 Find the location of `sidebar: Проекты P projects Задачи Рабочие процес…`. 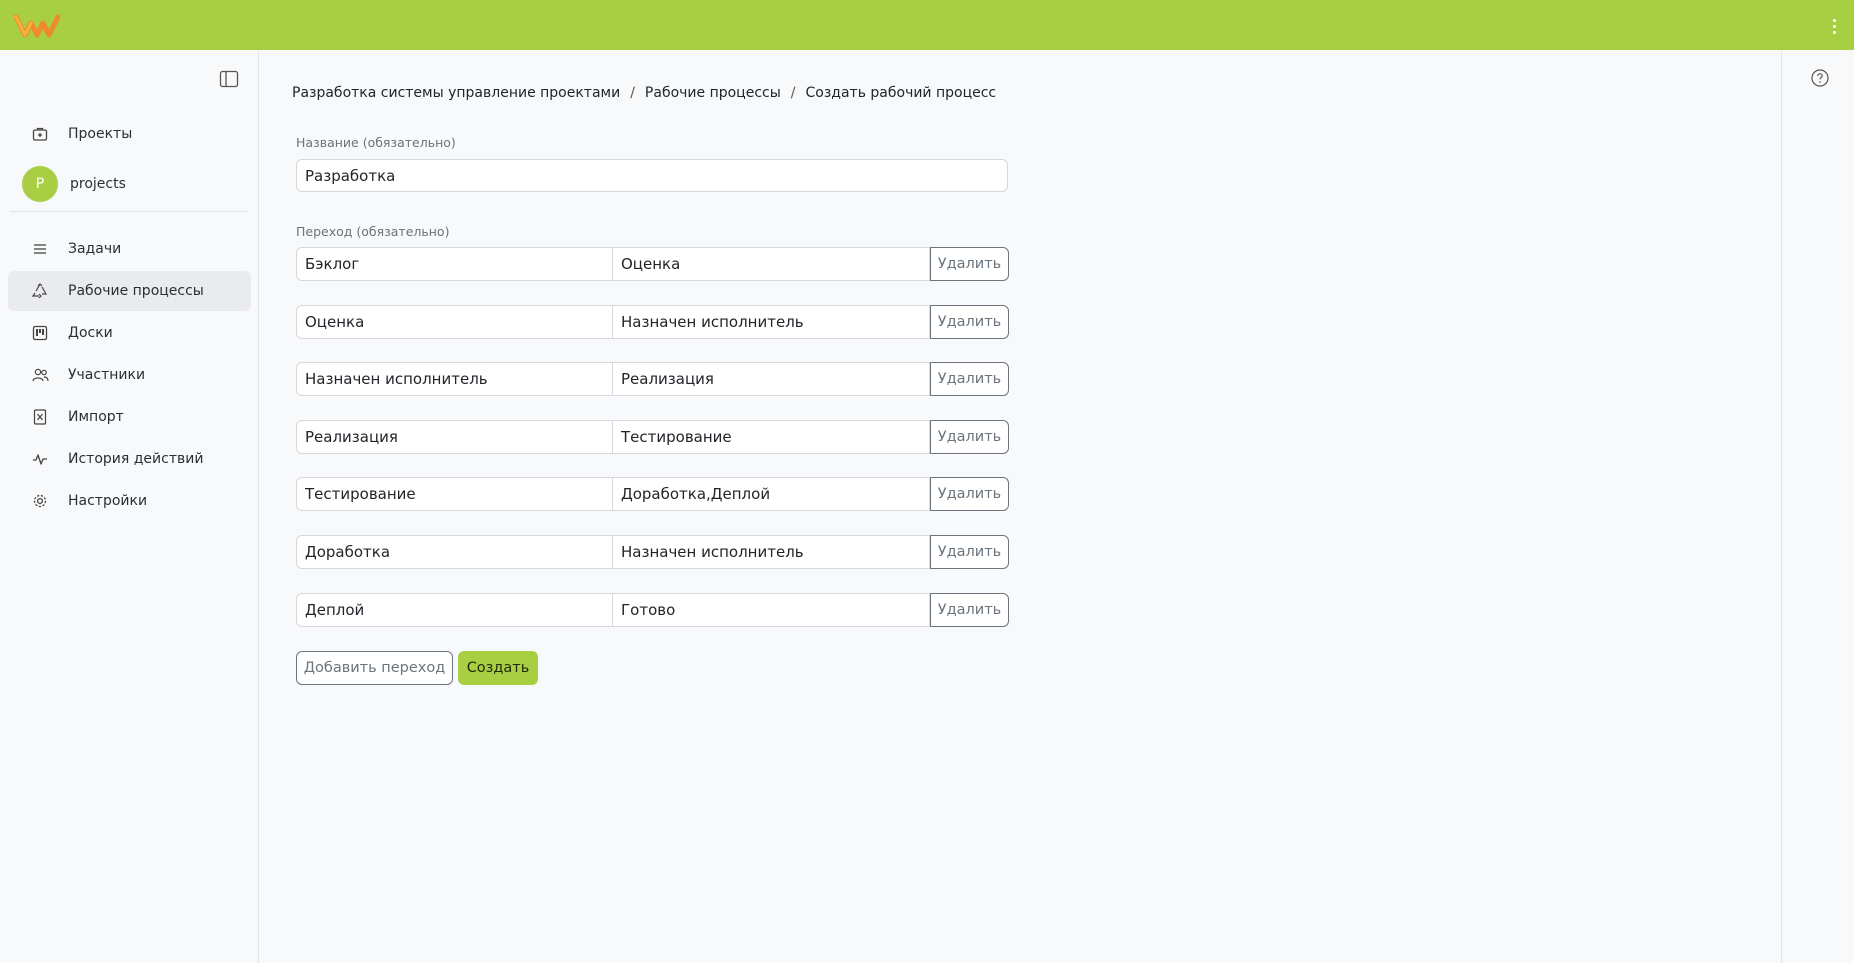

sidebar: Проекты P projects Задачи Рабочие процес… is located at coordinates (129, 506).